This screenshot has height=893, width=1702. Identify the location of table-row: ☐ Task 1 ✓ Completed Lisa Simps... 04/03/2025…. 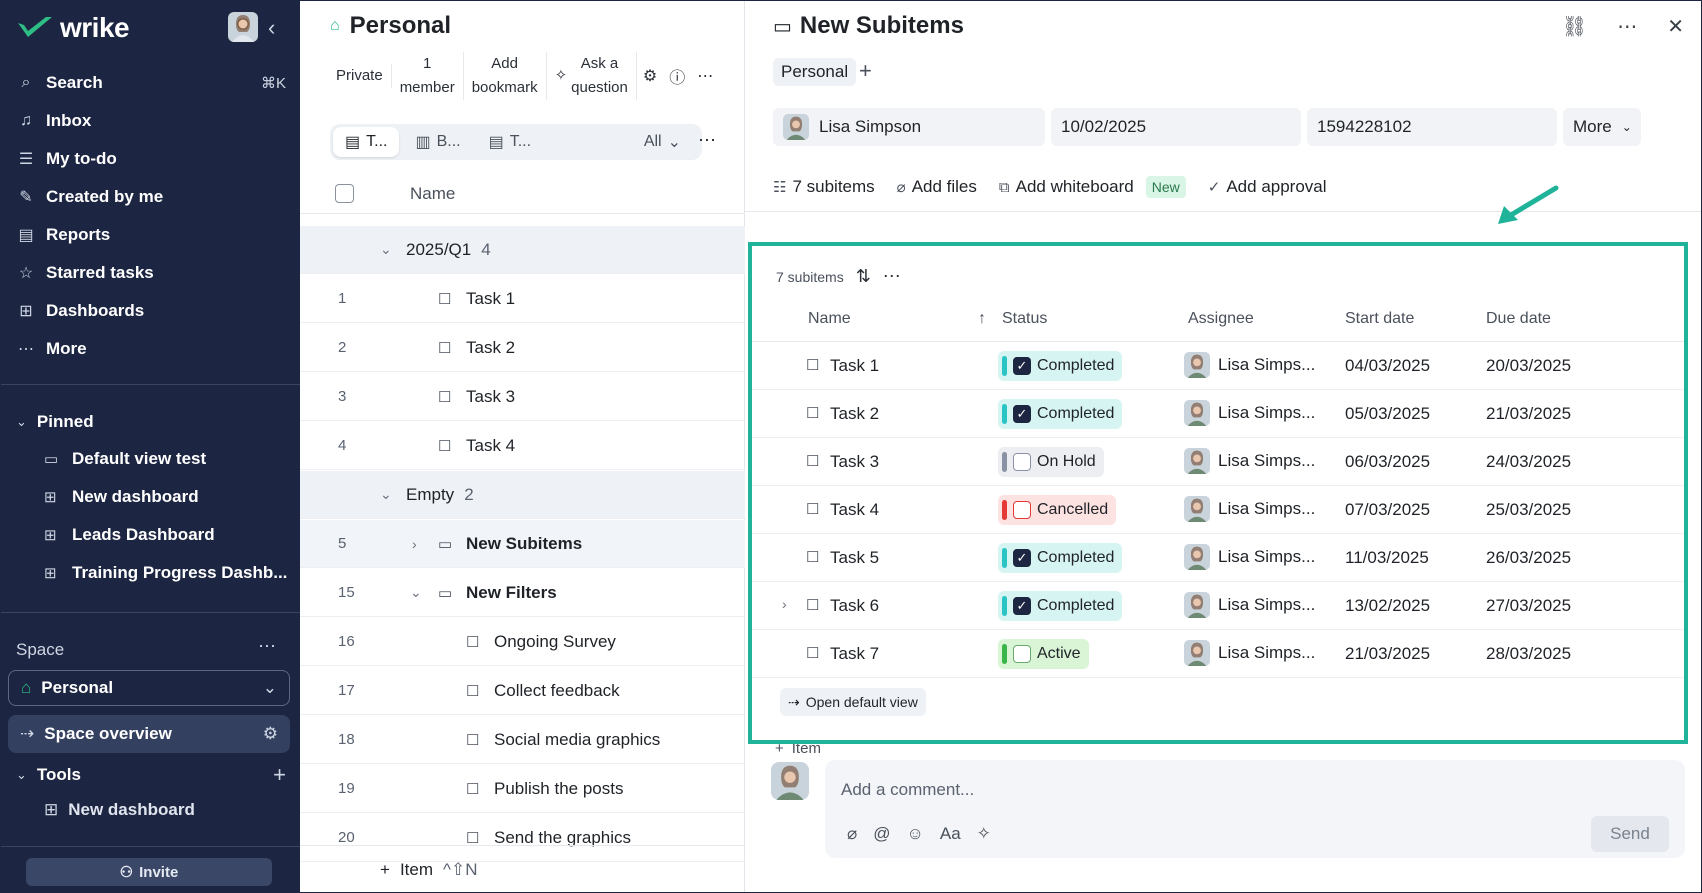
(1218, 366).